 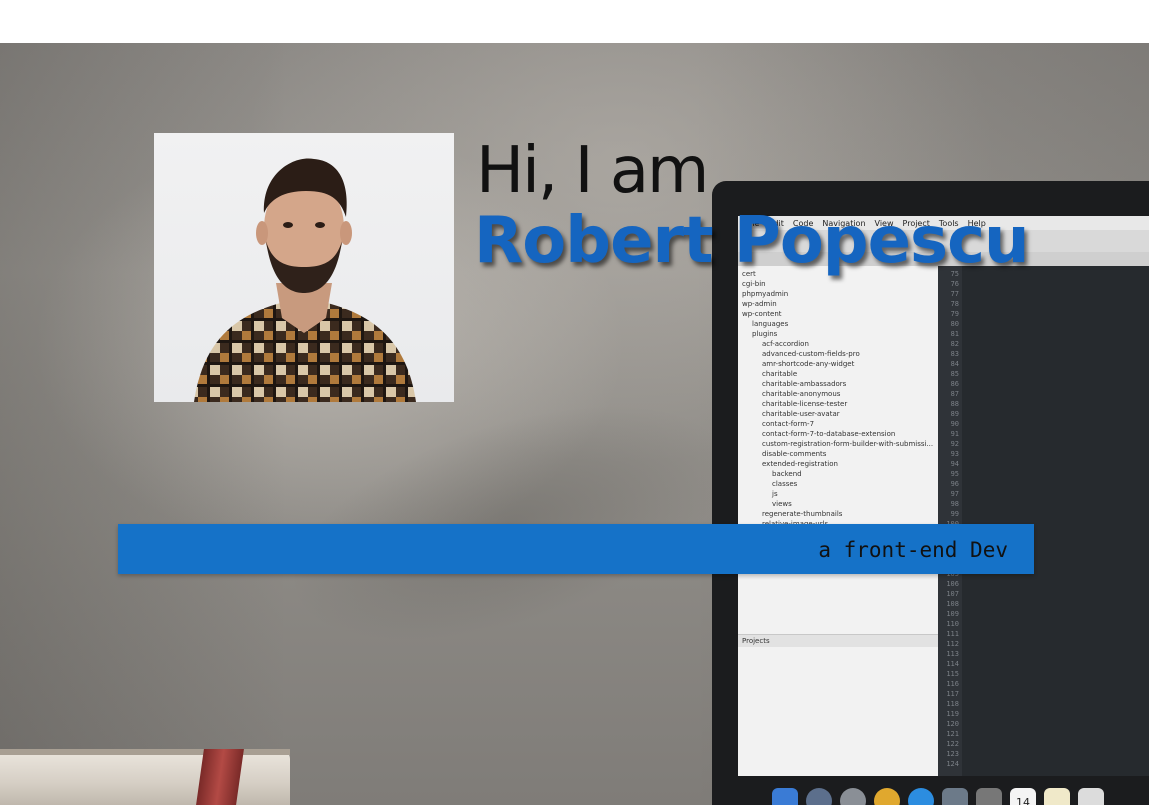 I want to click on tree-item: disable-comments, so click(x=794, y=454).